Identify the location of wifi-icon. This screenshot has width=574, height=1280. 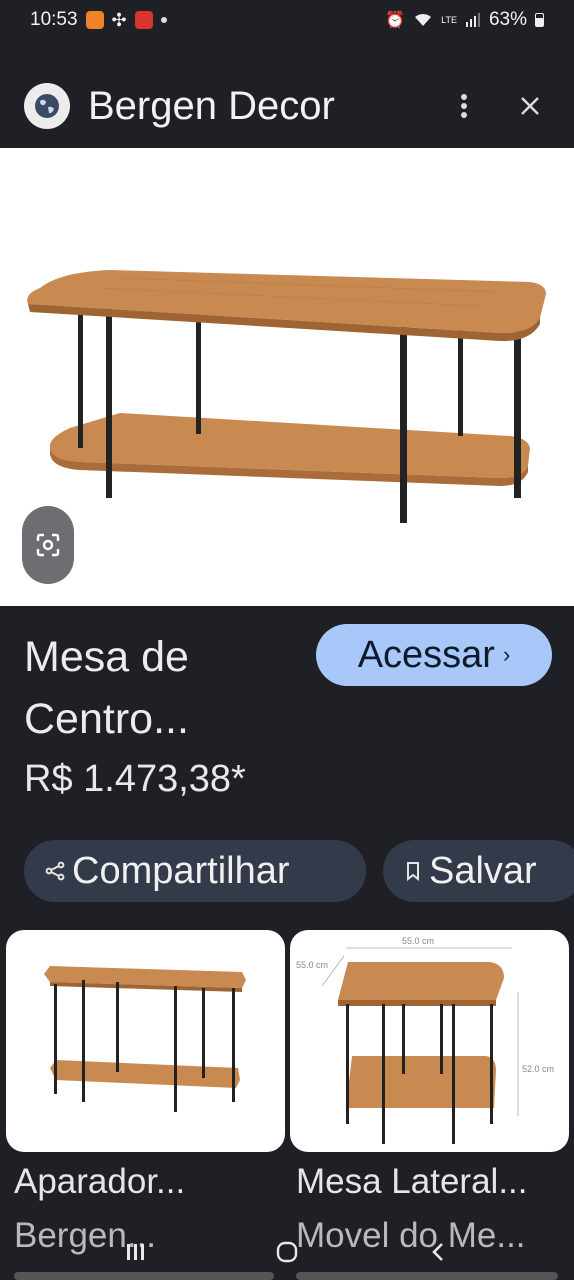
(423, 19).